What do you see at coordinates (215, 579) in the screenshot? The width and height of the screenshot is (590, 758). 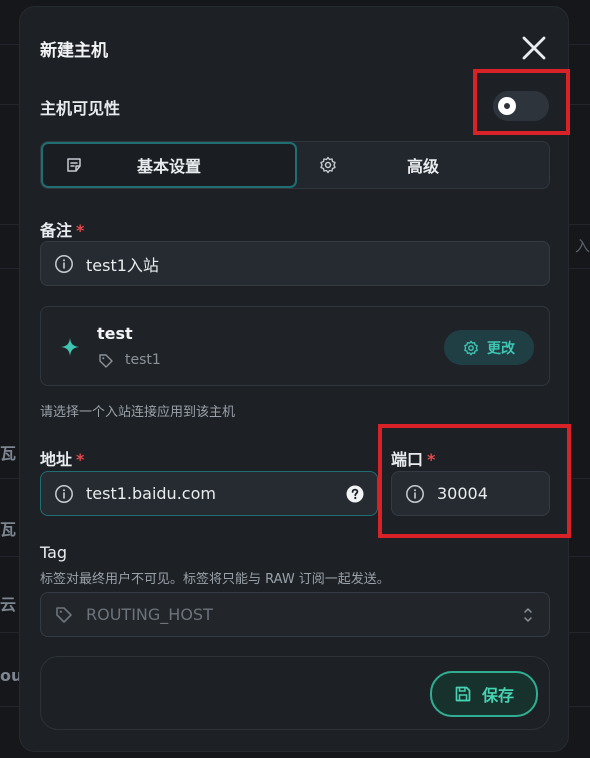 I see `tag-description: 标签对最终用户不可见。标签将只能与 RAW 订阅一起发送。` at bounding box center [215, 579].